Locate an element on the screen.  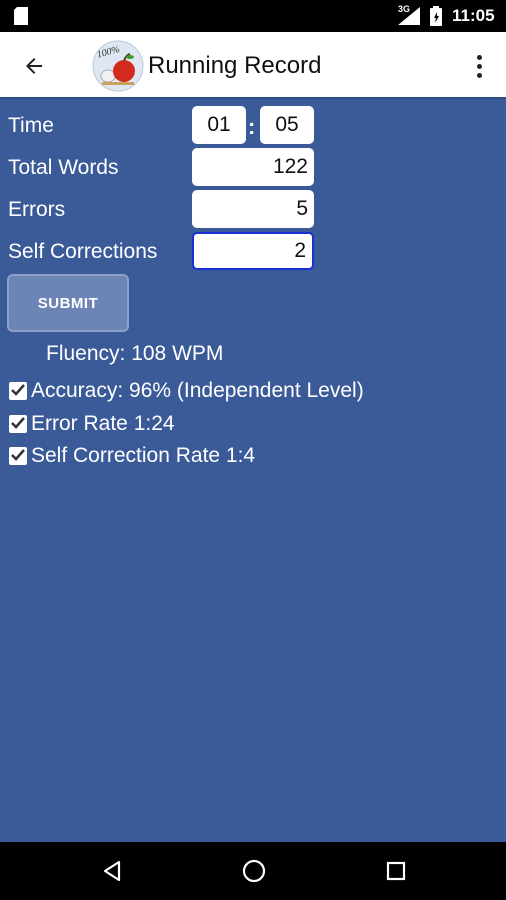
triangle-back-icon is located at coordinates (112, 871).